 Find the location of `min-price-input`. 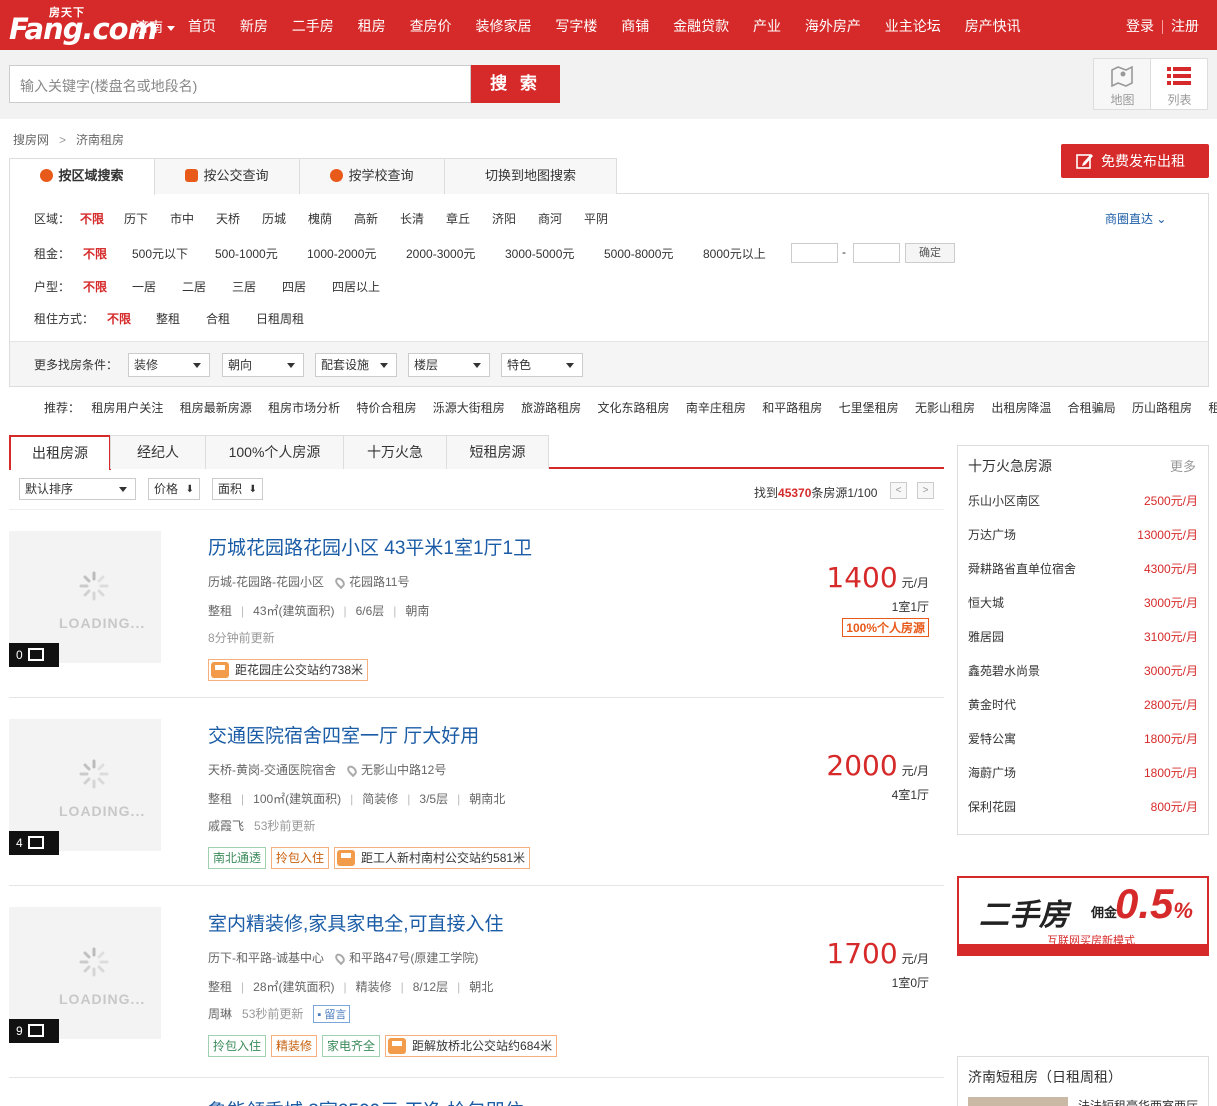

min-price-input is located at coordinates (814, 253).